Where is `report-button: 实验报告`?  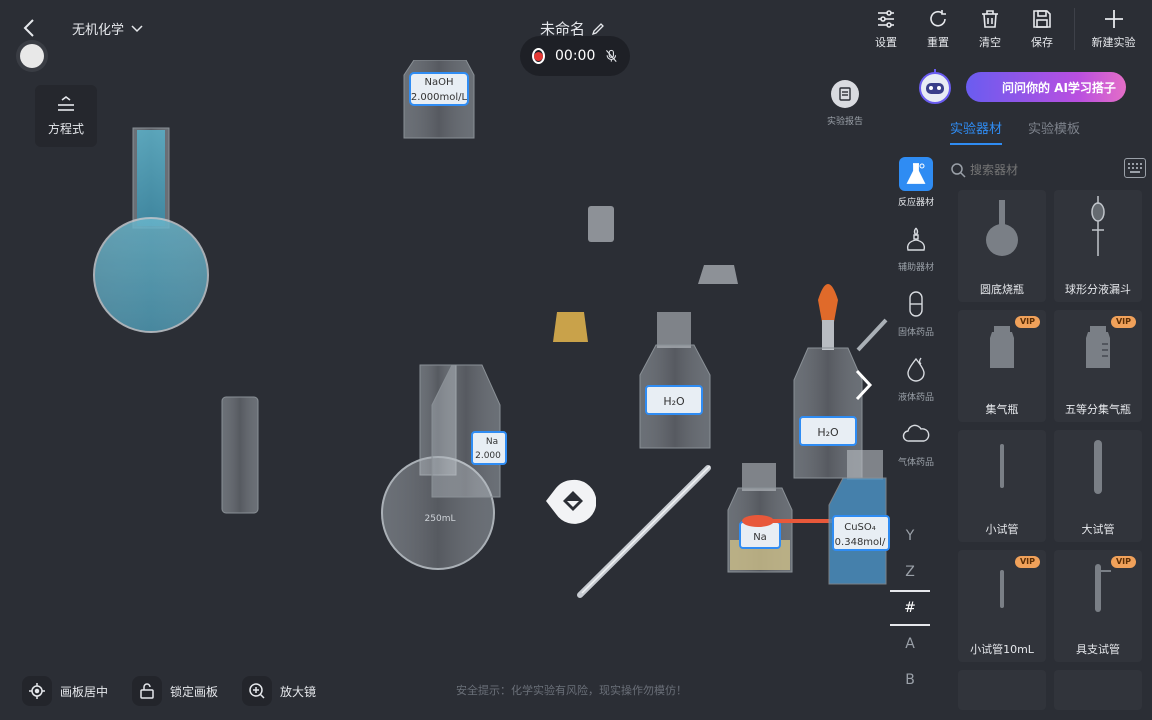 report-button: 实验报告 is located at coordinates (845, 103).